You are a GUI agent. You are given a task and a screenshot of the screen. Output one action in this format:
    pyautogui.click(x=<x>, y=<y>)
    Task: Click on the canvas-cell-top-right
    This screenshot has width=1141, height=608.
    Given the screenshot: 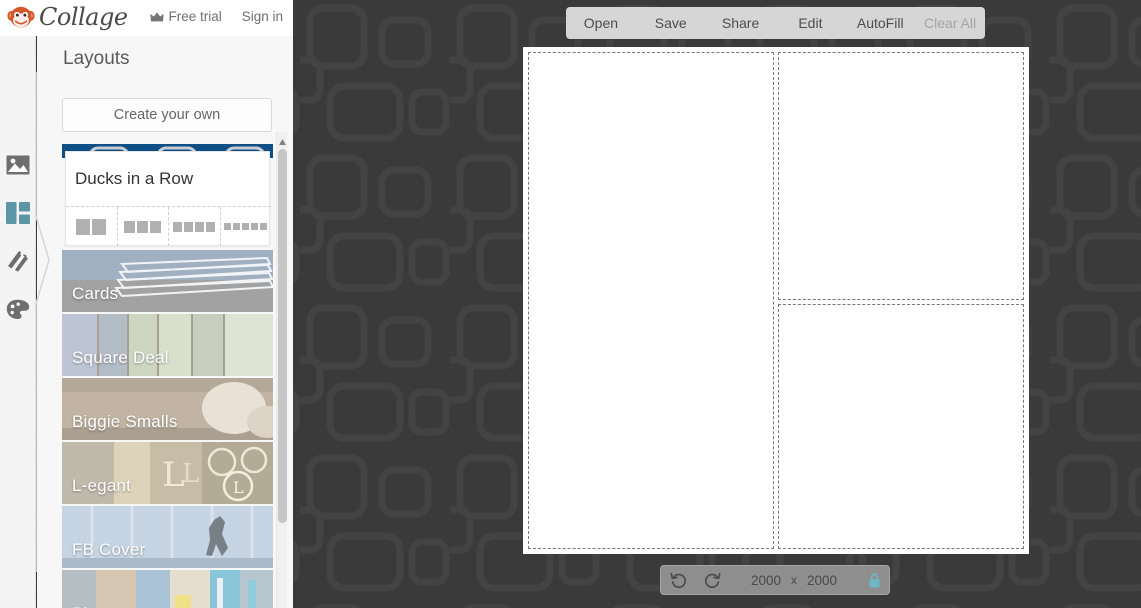 What is the action you would take?
    pyautogui.click(x=901, y=176)
    